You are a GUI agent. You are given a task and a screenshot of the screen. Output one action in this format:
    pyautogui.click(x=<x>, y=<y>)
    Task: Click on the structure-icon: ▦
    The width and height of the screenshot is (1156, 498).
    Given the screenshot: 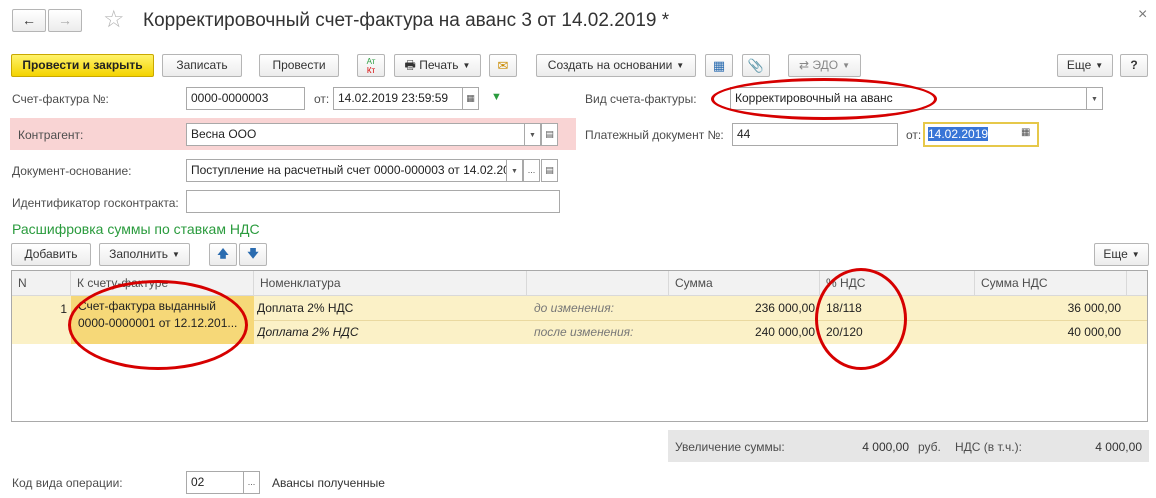 What is the action you would take?
    pyautogui.click(x=719, y=65)
    